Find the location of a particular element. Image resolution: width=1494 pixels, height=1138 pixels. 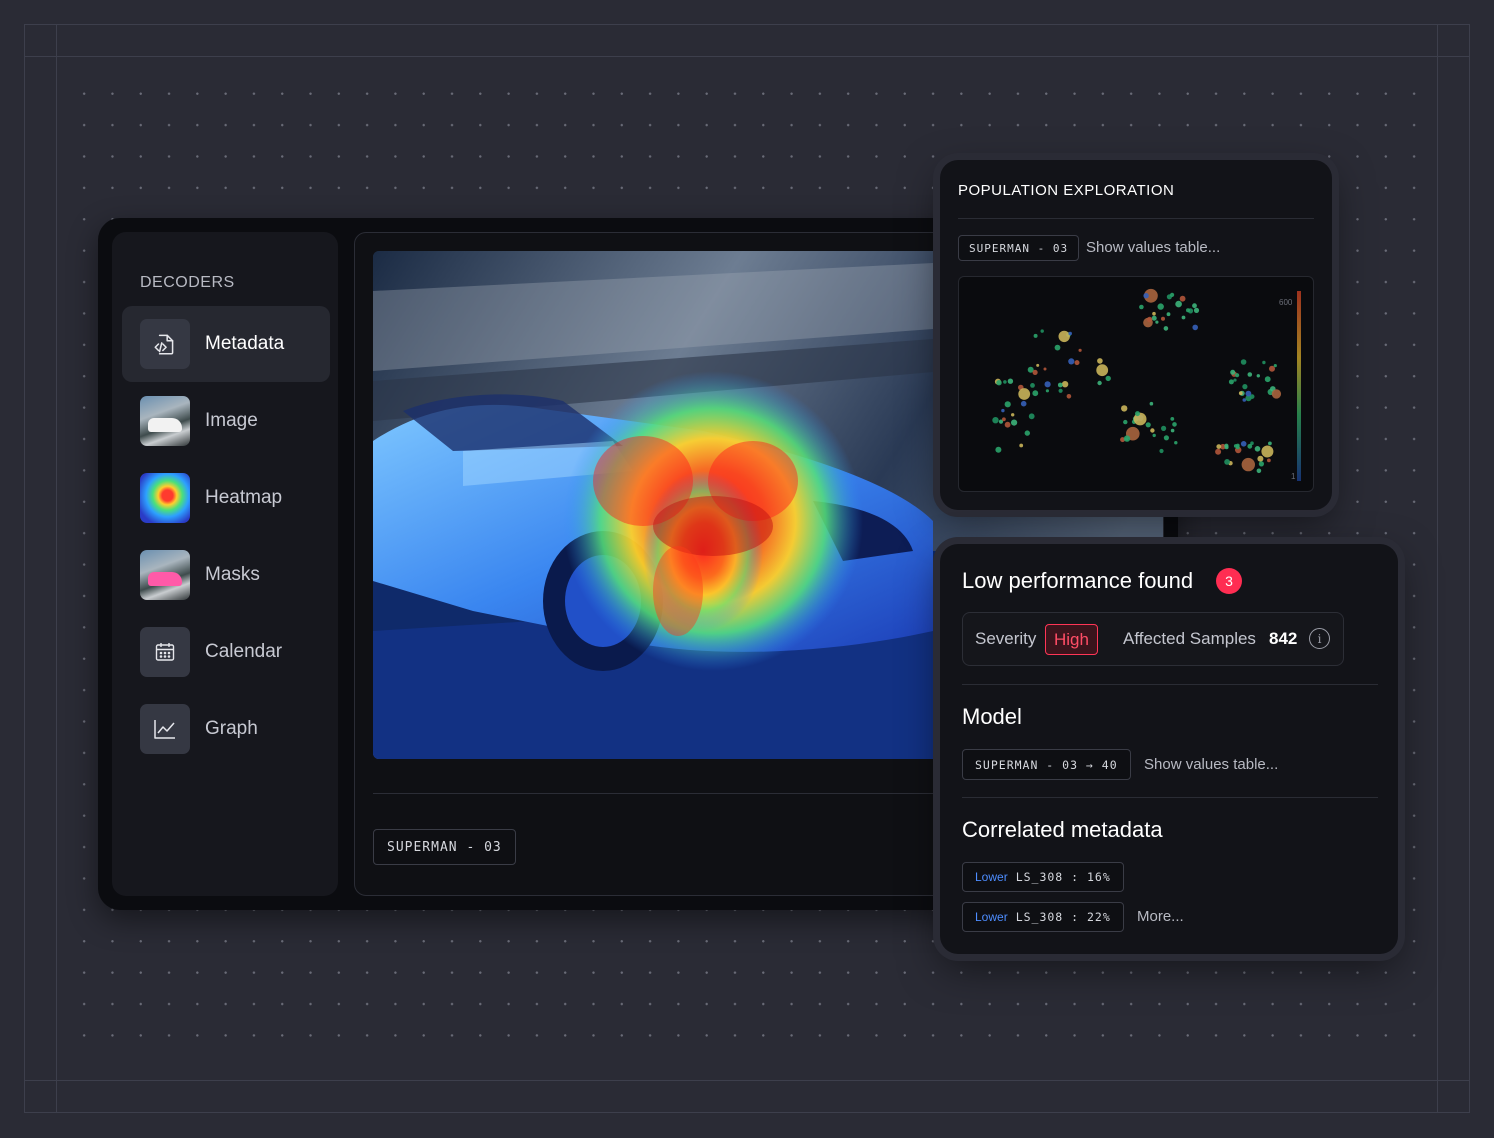

graph-icon is located at coordinates (165, 729).